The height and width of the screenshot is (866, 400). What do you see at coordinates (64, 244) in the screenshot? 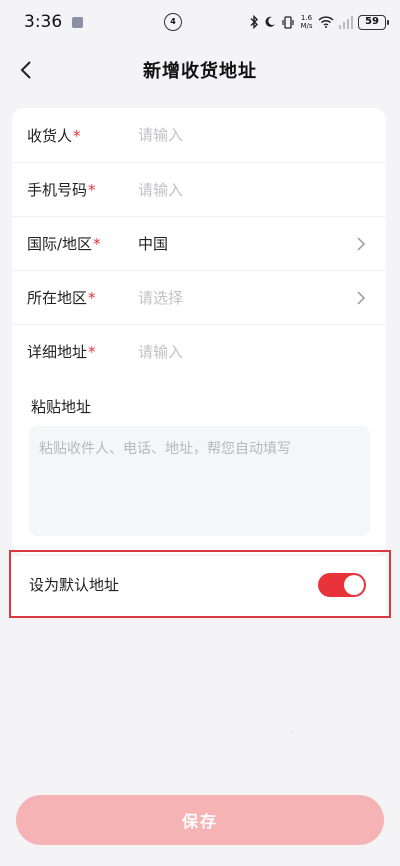
I see `country-label: 国际/地区*` at bounding box center [64, 244].